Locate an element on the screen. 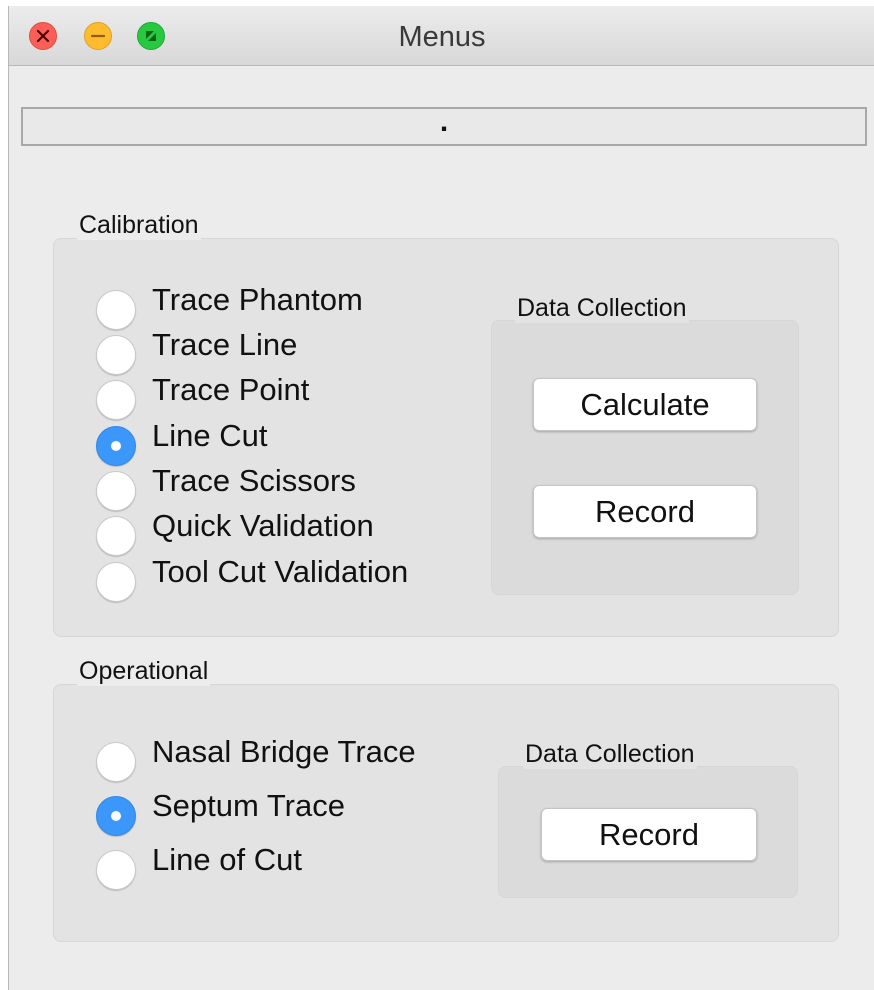 Image resolution: width=874 pixels, height=990 pixels. radio-label: Line Cut is located at coordinates (210, 435).